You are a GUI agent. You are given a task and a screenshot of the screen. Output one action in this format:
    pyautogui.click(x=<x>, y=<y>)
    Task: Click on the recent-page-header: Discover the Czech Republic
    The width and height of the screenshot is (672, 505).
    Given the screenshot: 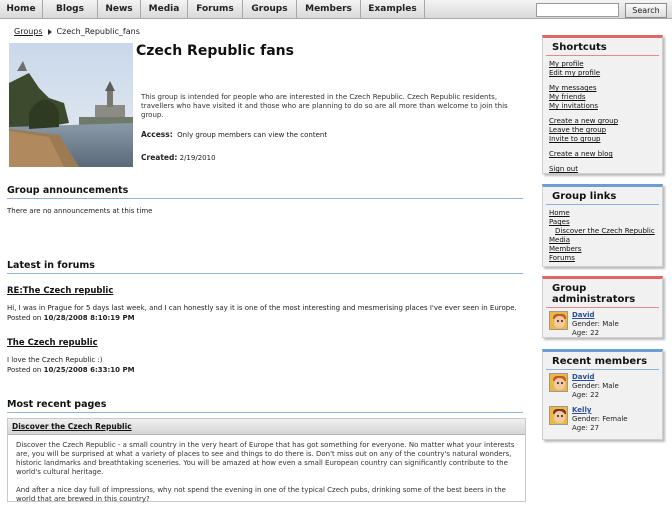 What is the action you would take?
    pyautogui.click(x=266, y=427)
    